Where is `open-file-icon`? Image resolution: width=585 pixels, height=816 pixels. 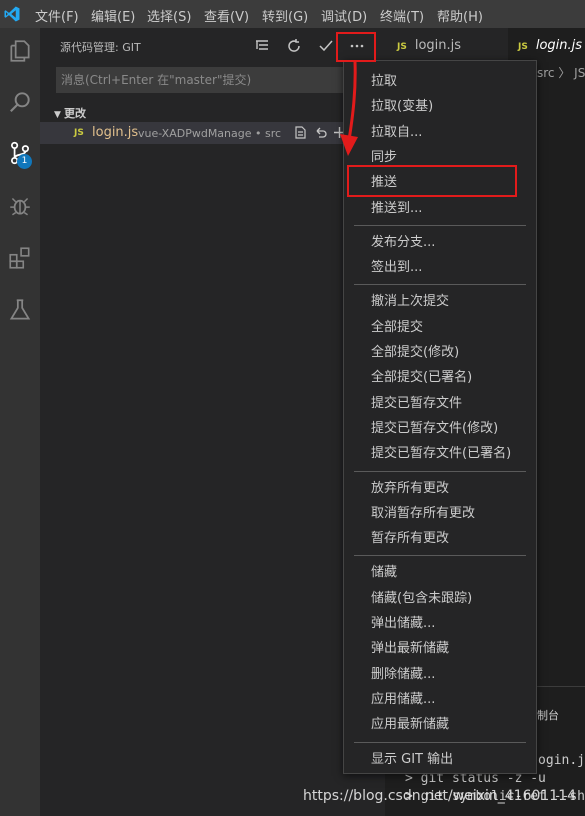 open-file-icon is located at coordinates (300, 132).